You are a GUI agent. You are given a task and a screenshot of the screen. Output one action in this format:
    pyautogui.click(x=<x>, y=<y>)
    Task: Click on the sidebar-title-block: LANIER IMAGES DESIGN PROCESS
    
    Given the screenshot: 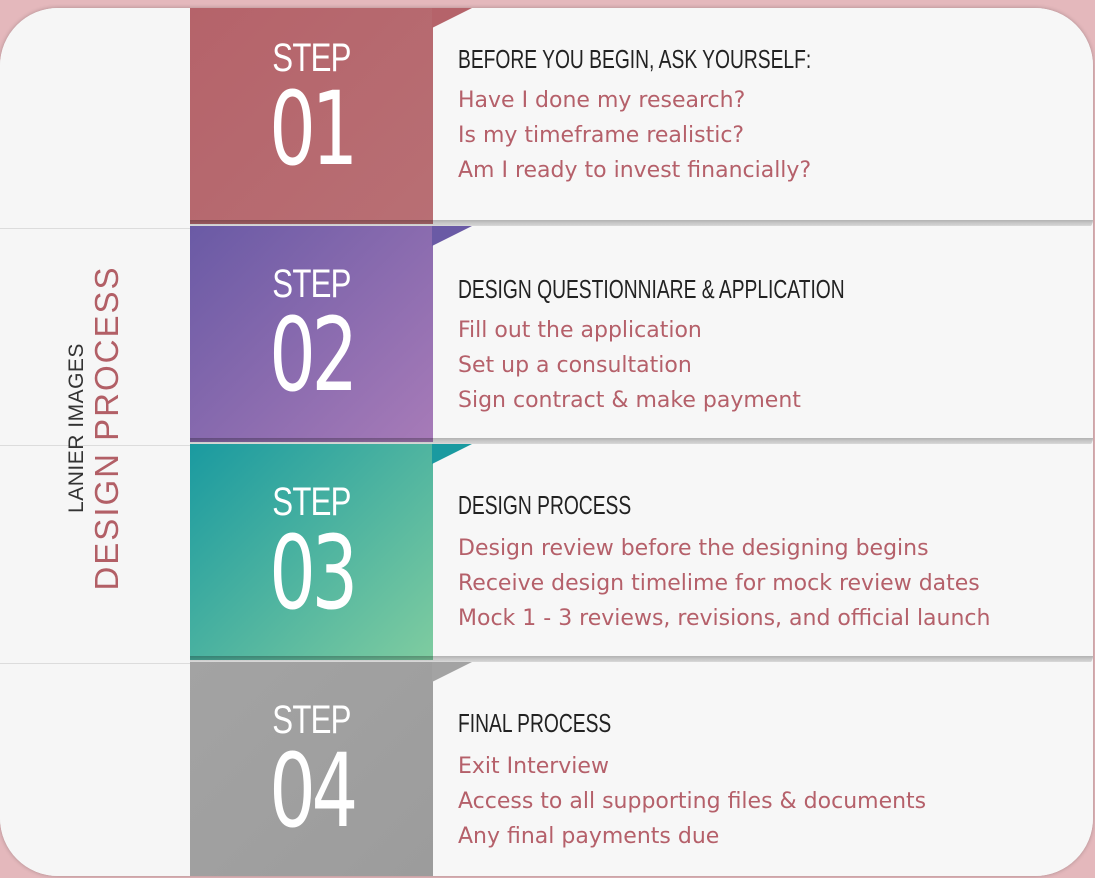 What is the action you would take?
    pyautogui.click(x=95, y=427)
    